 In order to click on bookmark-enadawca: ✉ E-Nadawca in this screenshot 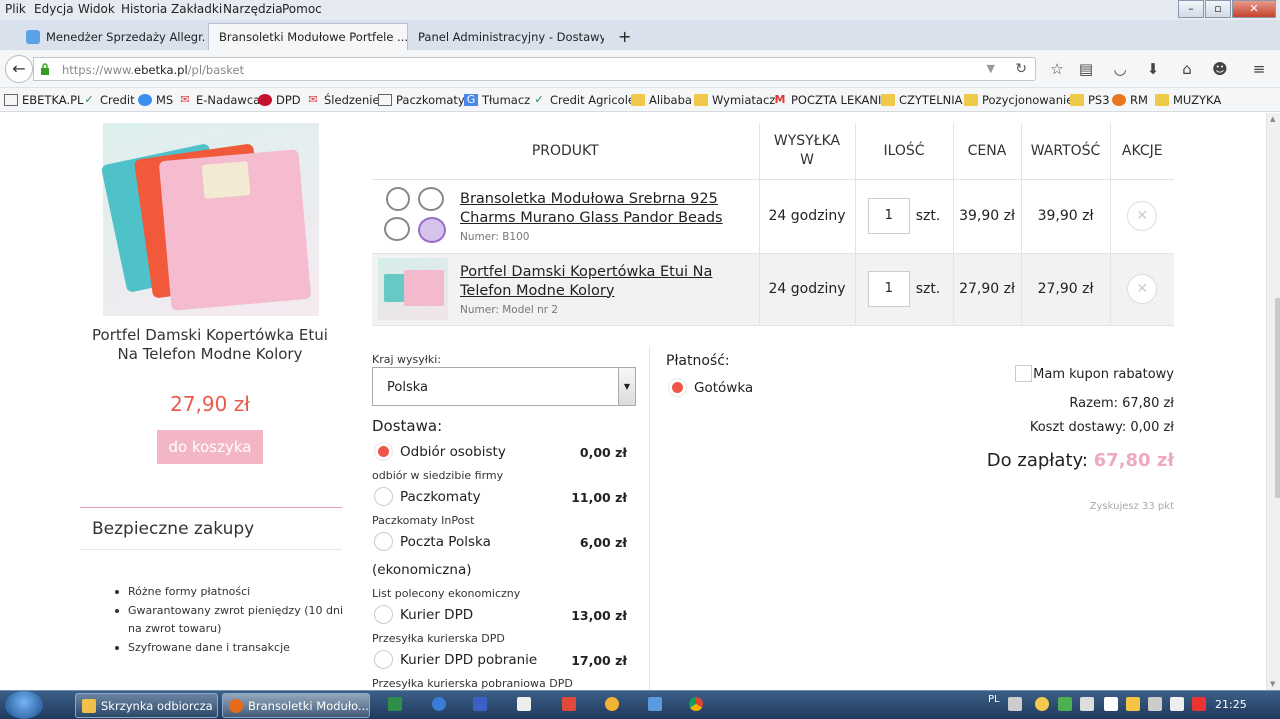, I will do `click(219, 100)`.